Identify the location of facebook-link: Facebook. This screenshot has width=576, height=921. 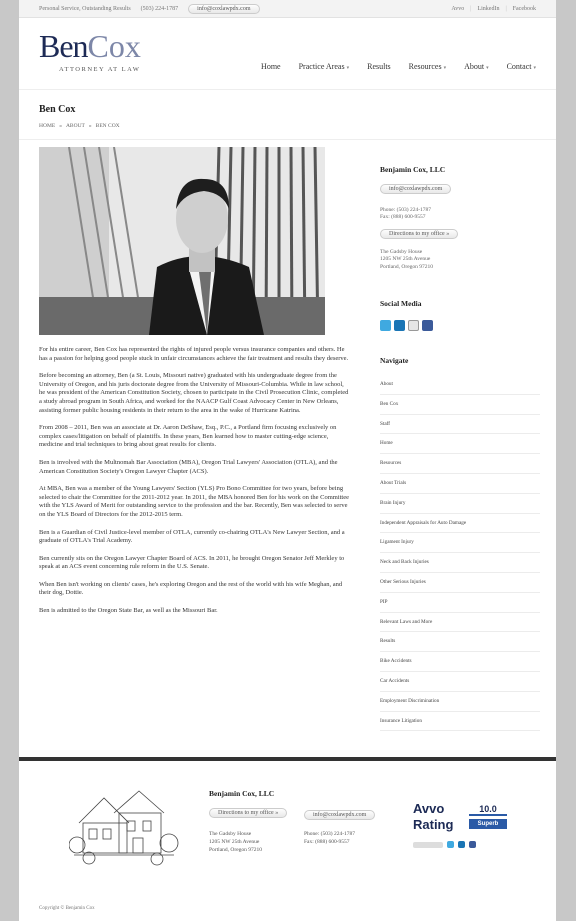
(524, 9).